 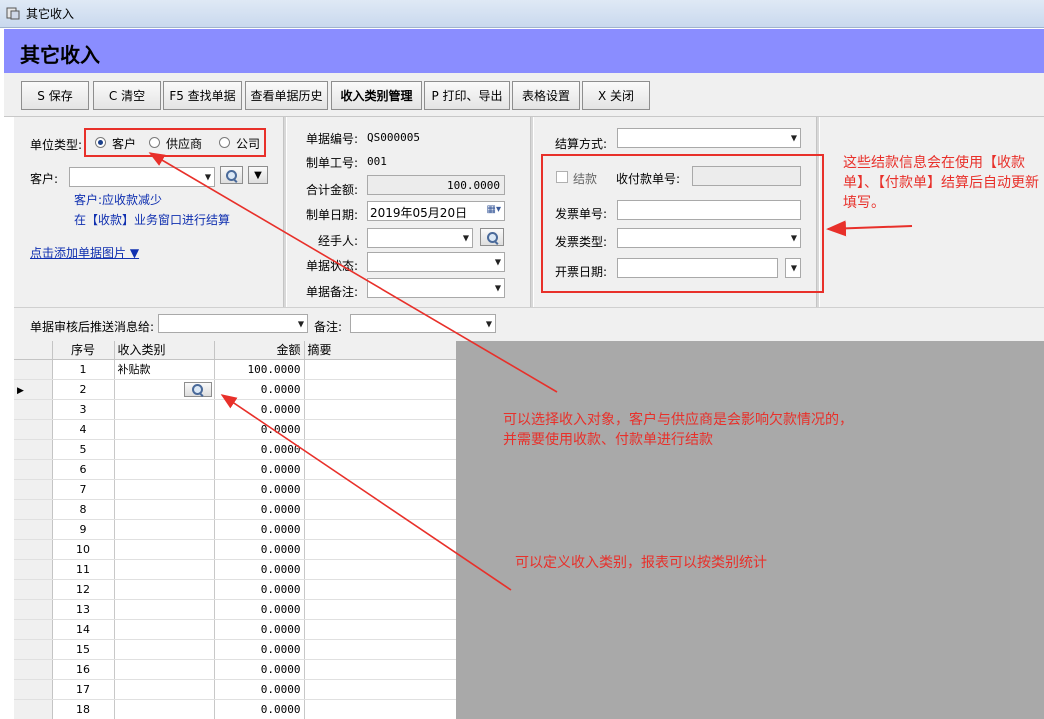 I want to click on save-button: S 保存, so click(x=55, y=95).